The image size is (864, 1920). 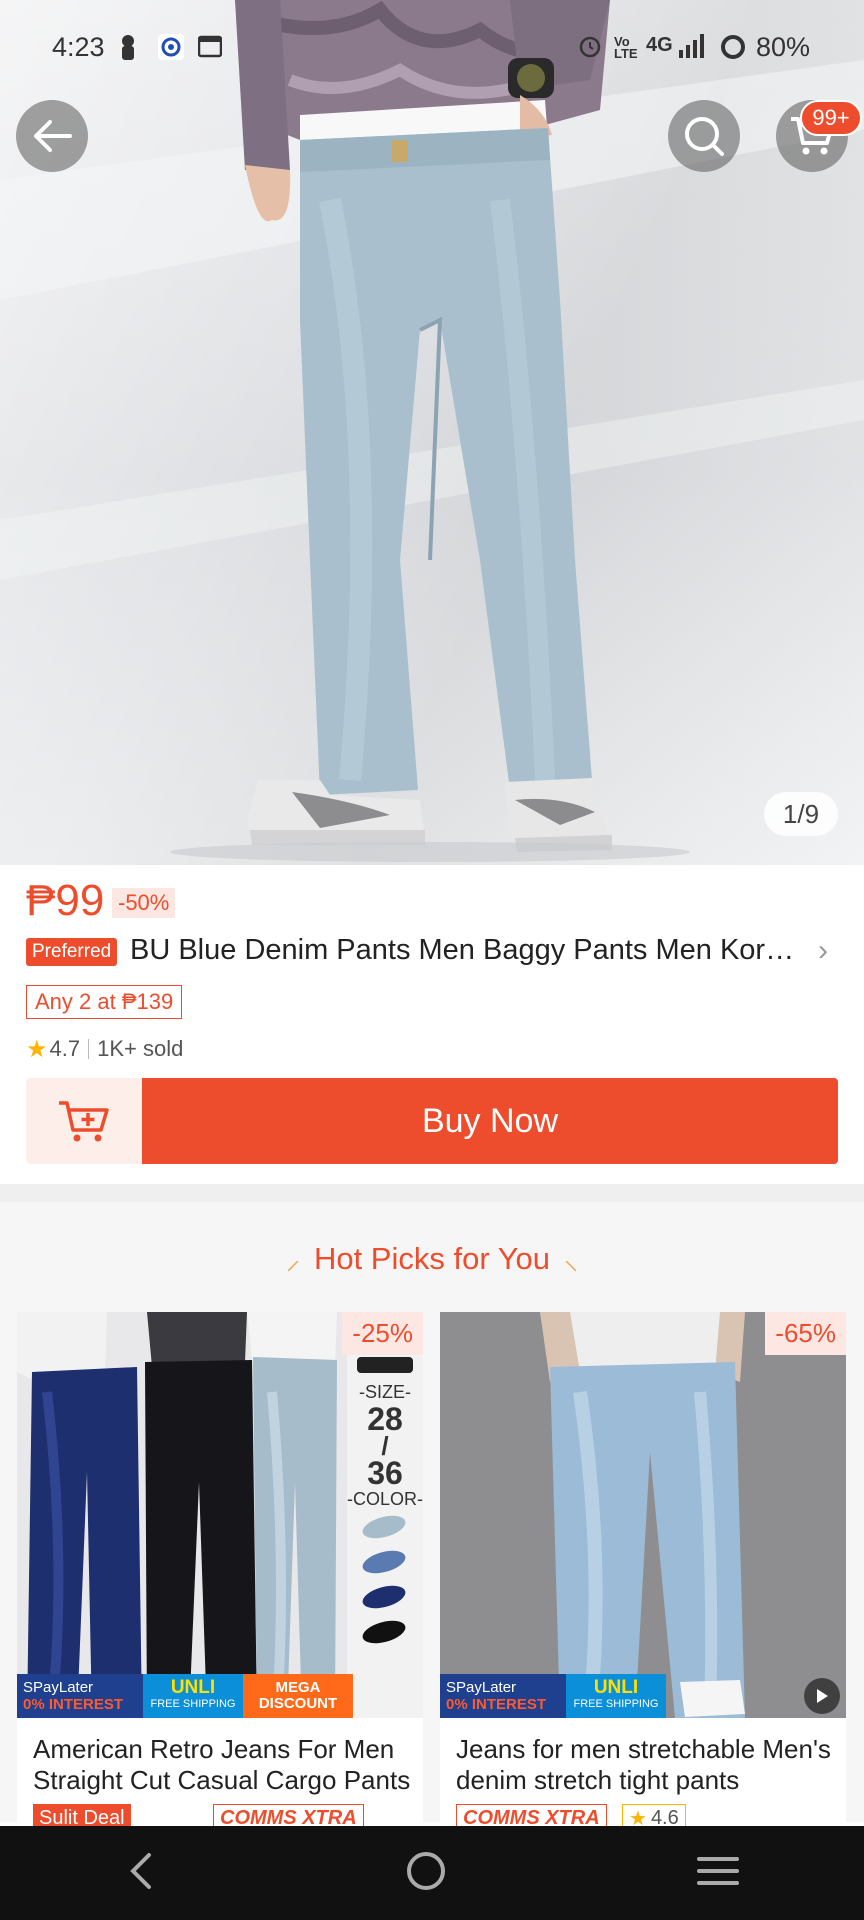 What do you see at coordinates (385, 1473) in the screenshot?
I see `size-max: 36` at bounding box center [385, 1473].